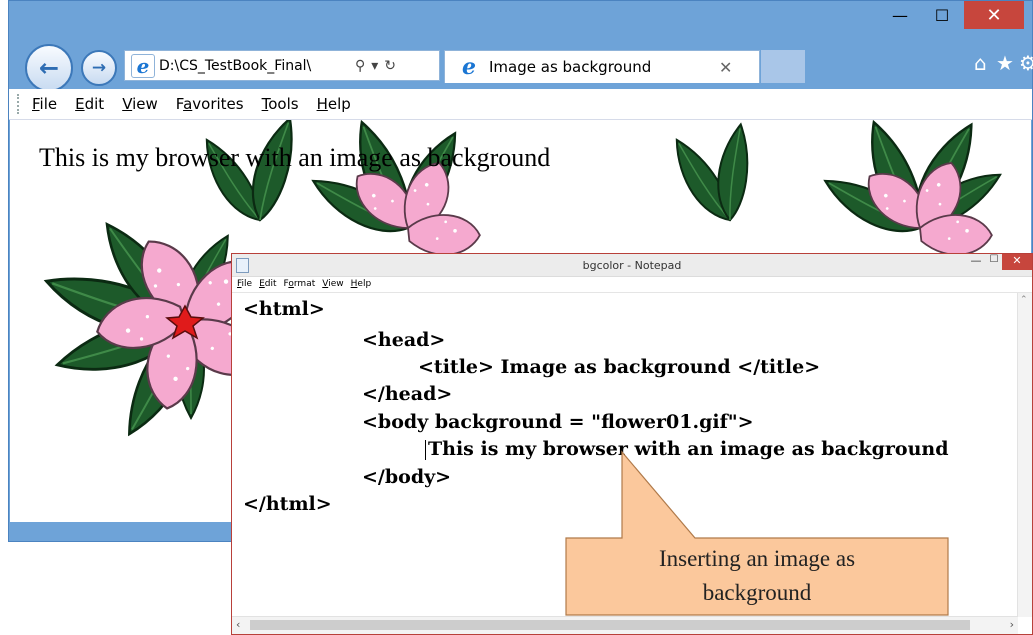  I want to click on gear-icon: ⚙, so click(1026, 63).